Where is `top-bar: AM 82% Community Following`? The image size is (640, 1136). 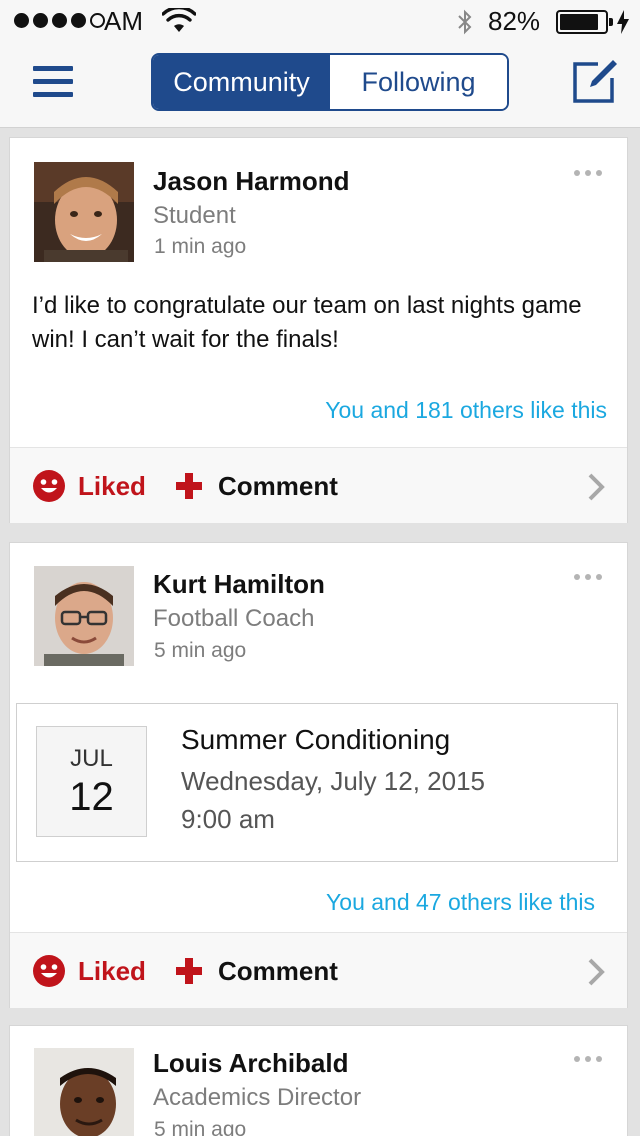
top-bar: AM 82% Community Following is located at coordinates (320, 64).